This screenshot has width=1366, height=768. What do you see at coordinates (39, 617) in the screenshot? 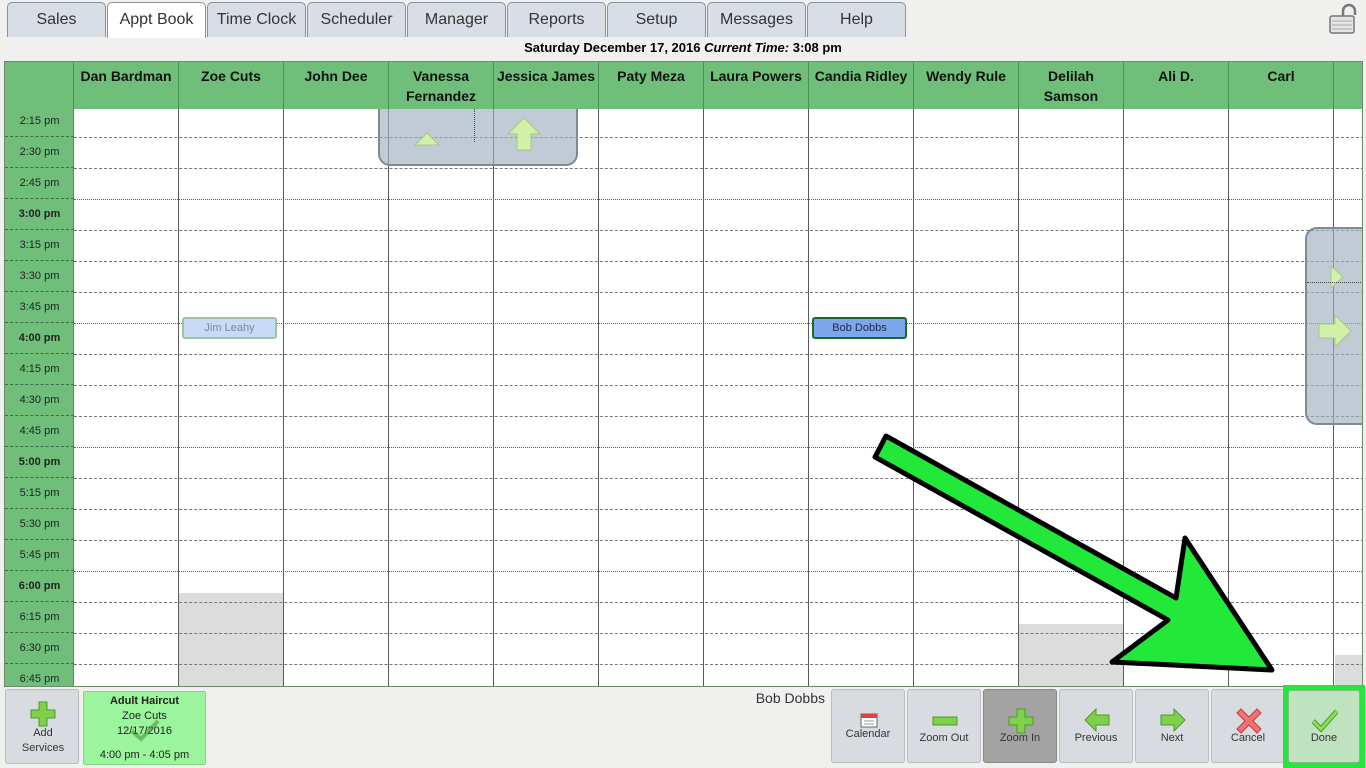
I see `time-slot-label: 6:15 pm` at bounding box center [39, 617].